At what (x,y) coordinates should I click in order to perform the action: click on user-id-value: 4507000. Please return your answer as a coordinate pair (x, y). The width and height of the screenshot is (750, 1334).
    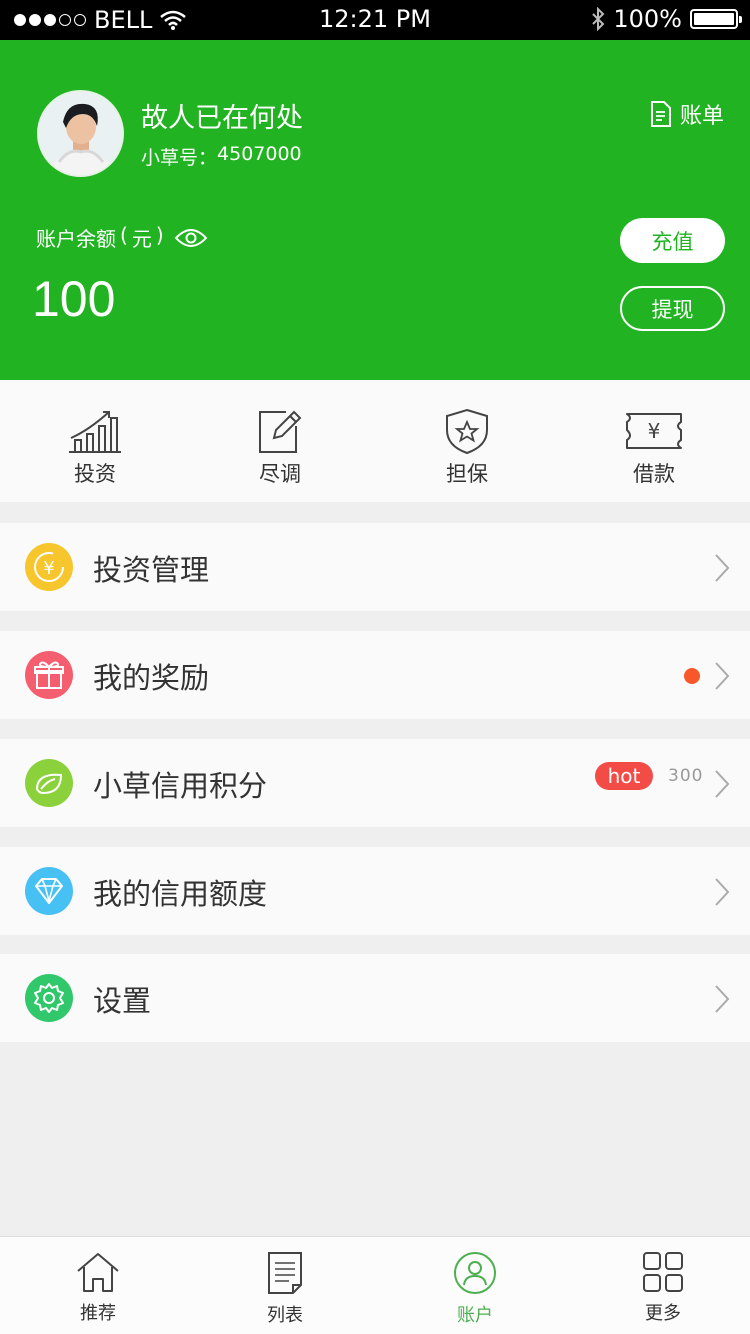
    Looking at the image, I should click on (259, 154).